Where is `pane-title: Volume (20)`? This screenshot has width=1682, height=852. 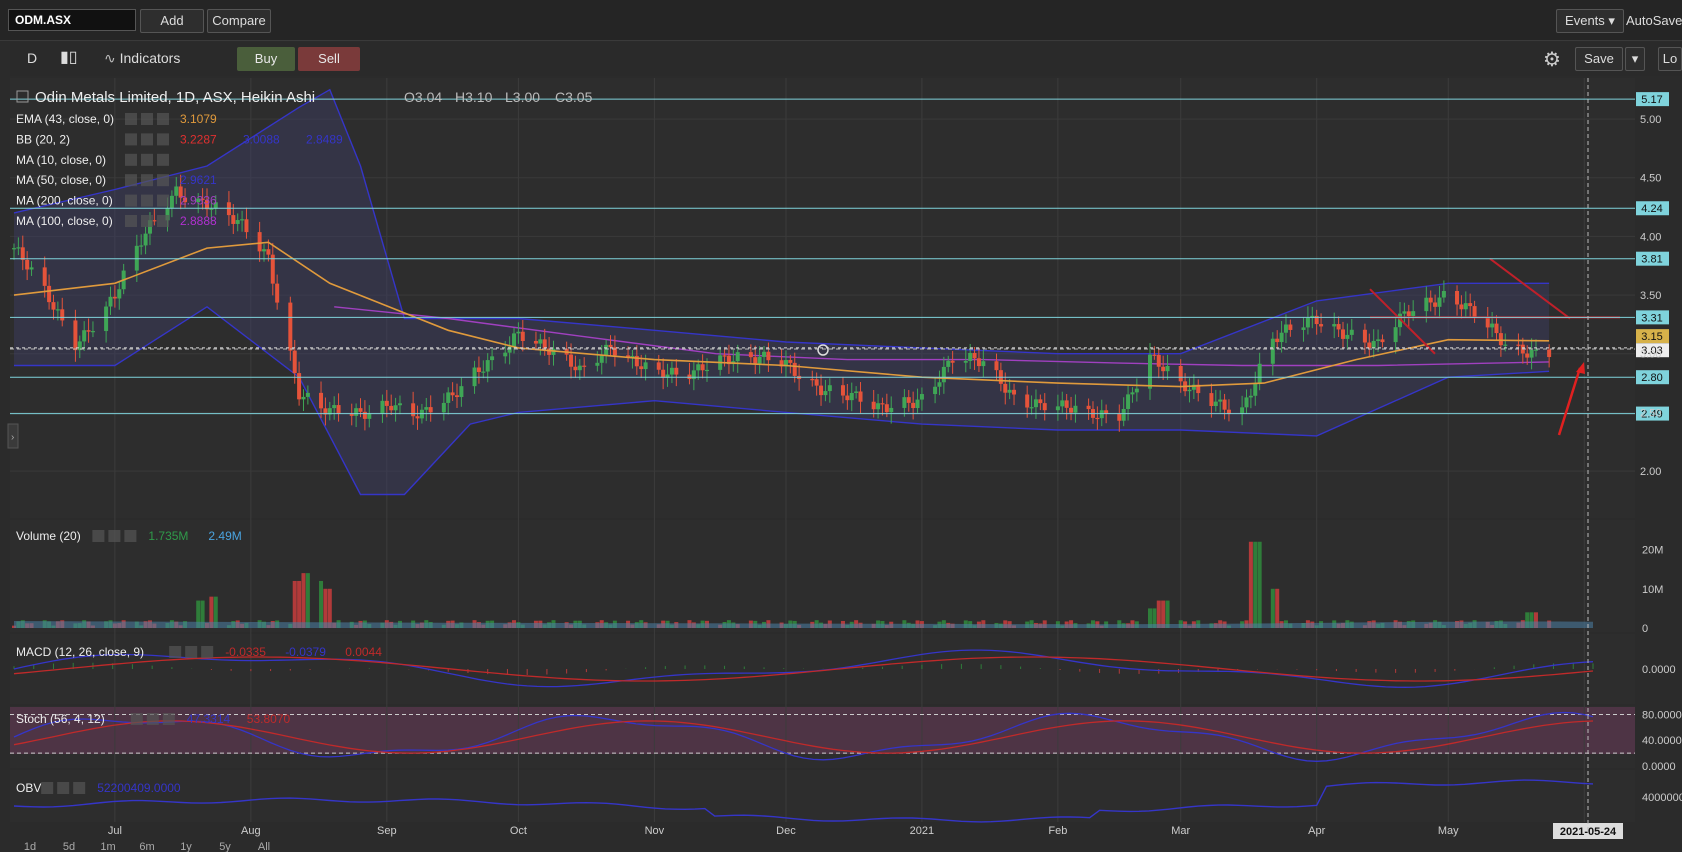
pane-title: Volume (20) is located at coordinates (48, 536).